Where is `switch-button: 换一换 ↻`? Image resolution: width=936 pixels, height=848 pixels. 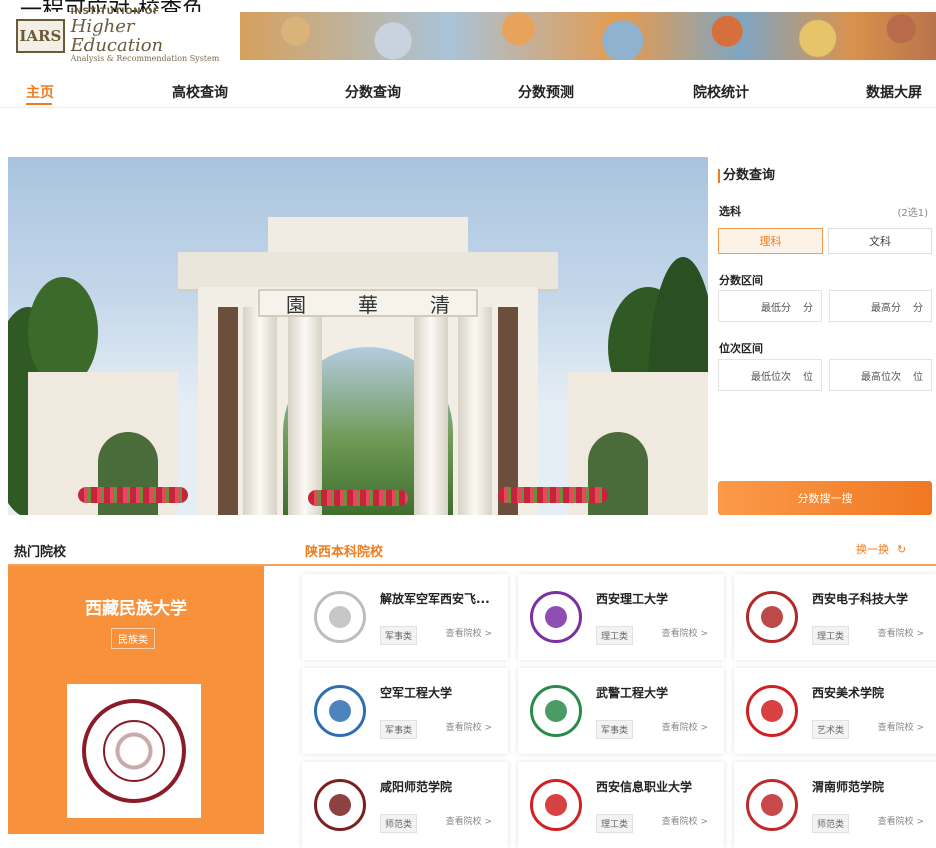 switch-button: 换一换 ↻ is located at coordinates (881, 549).